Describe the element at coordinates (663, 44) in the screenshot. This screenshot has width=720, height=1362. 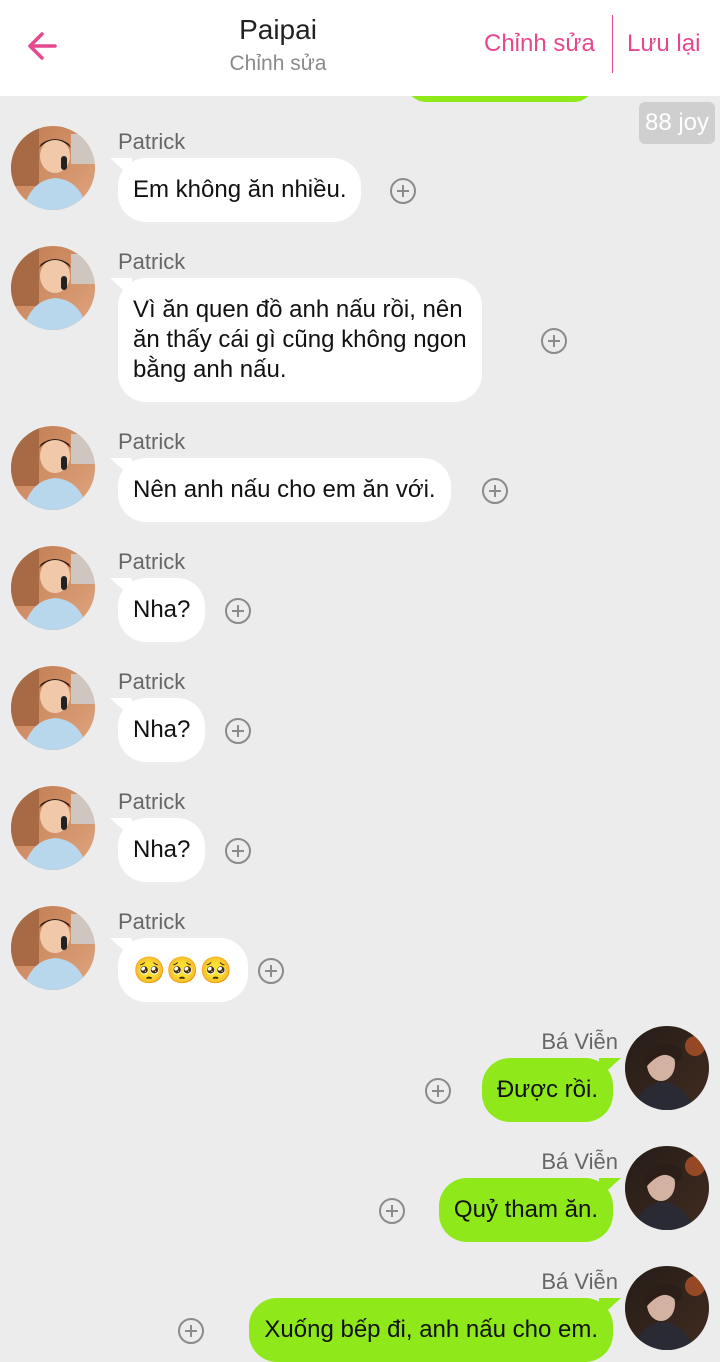
I see `save-button: Lưu lại` at that location.